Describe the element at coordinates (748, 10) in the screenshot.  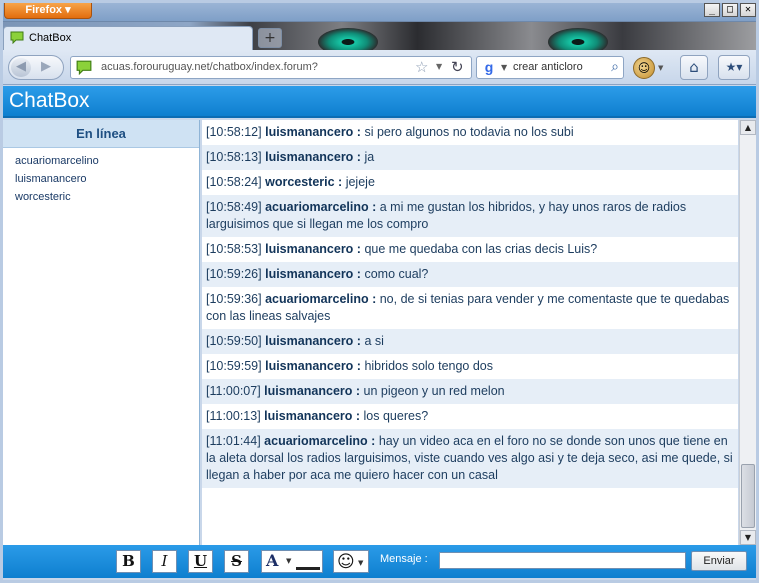
I see `close-button: ✕` at that location.